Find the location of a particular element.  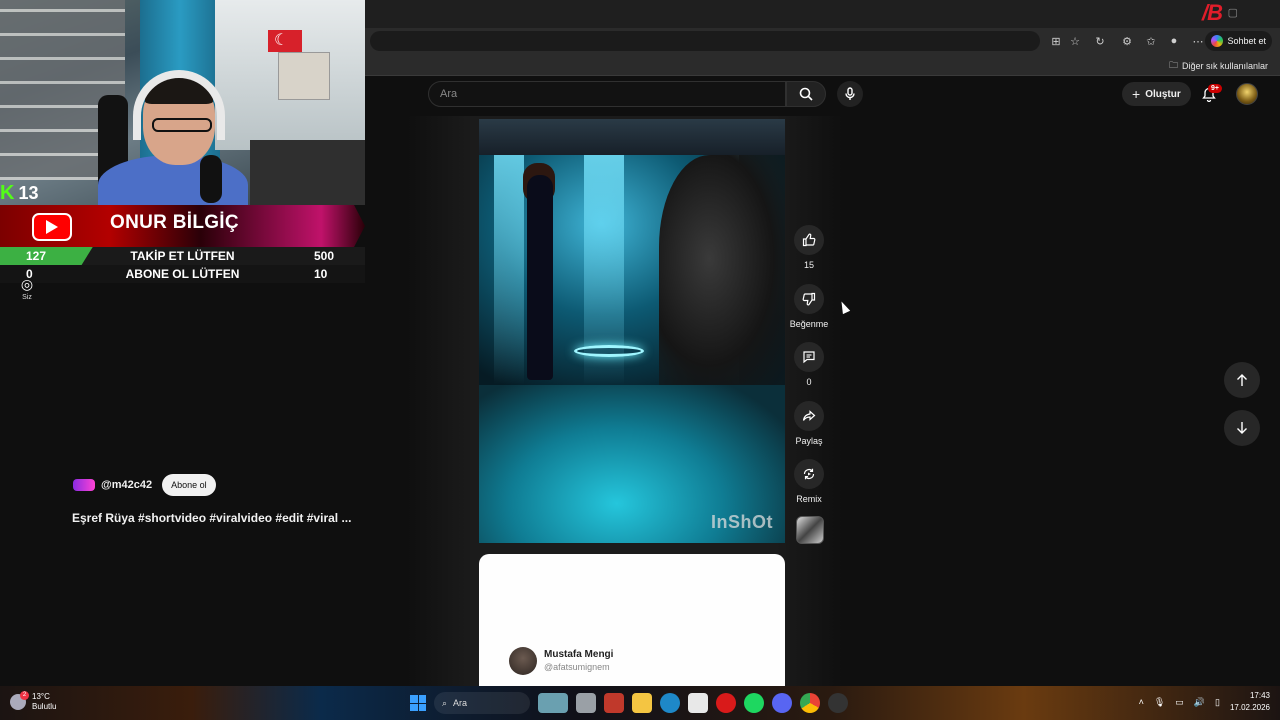

kick-count: 13 is located at coordinates (28, 193).